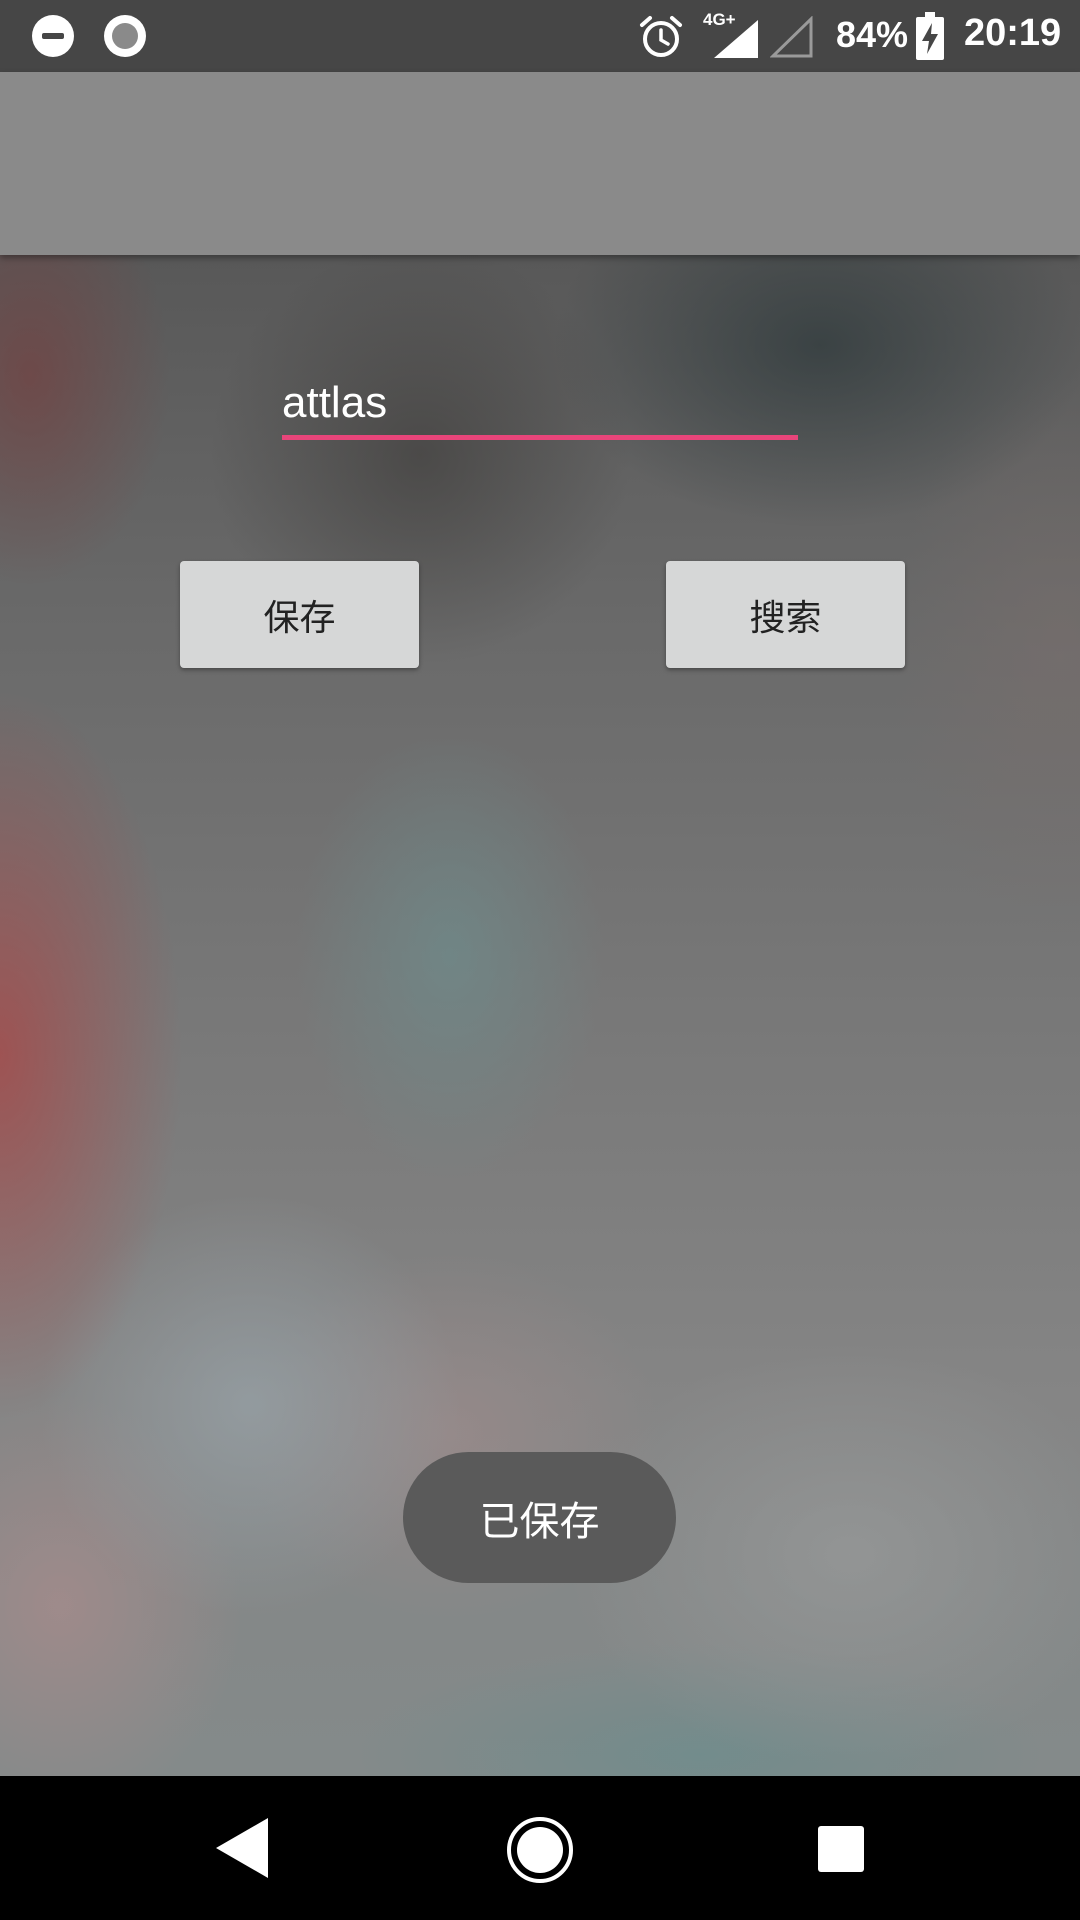 Image resolution: width=1080 pixels, height=1920 pixels. Describe the element at coordinates (125, 36) in the screenshot. I see `screen-record-icon` at that location.